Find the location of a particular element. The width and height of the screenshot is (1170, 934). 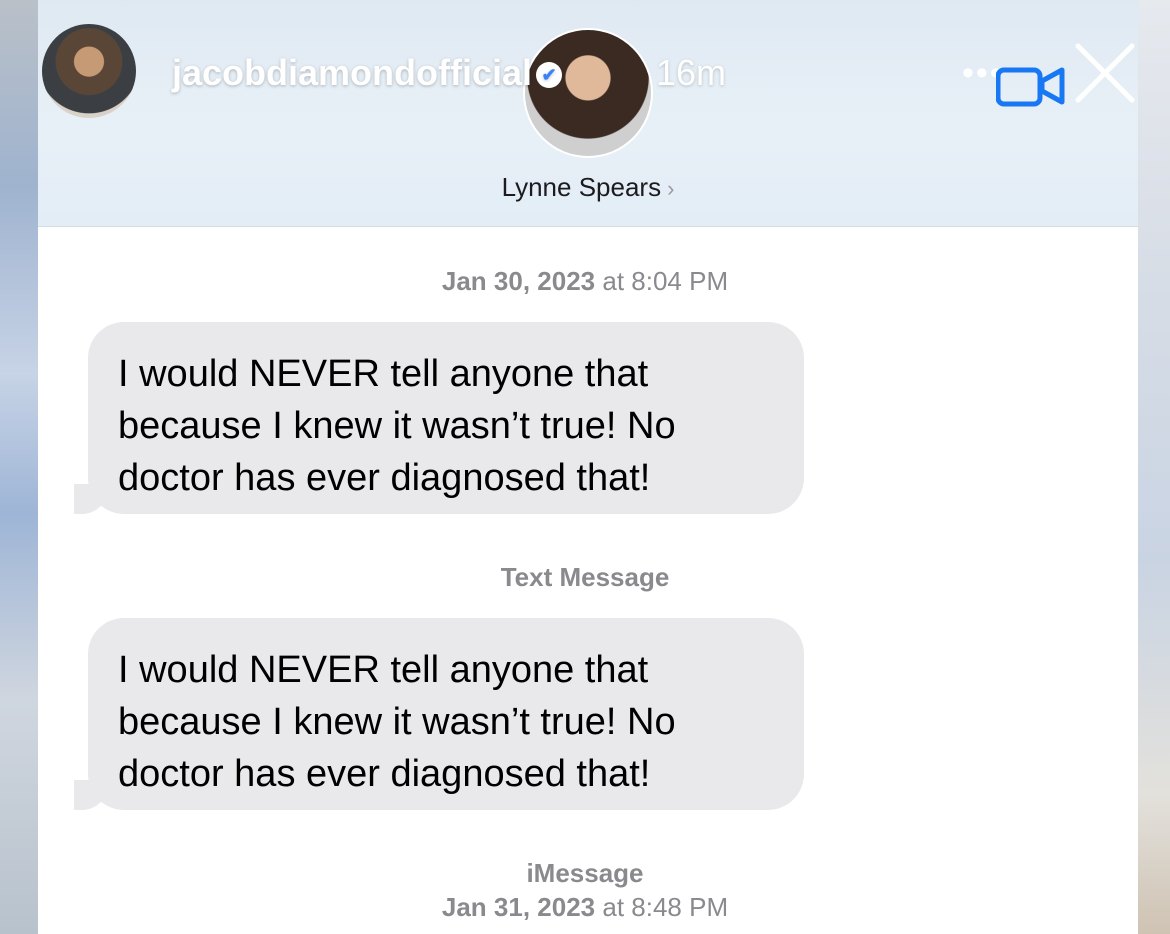

background-right-strip is located at coordinates (1154, 467).